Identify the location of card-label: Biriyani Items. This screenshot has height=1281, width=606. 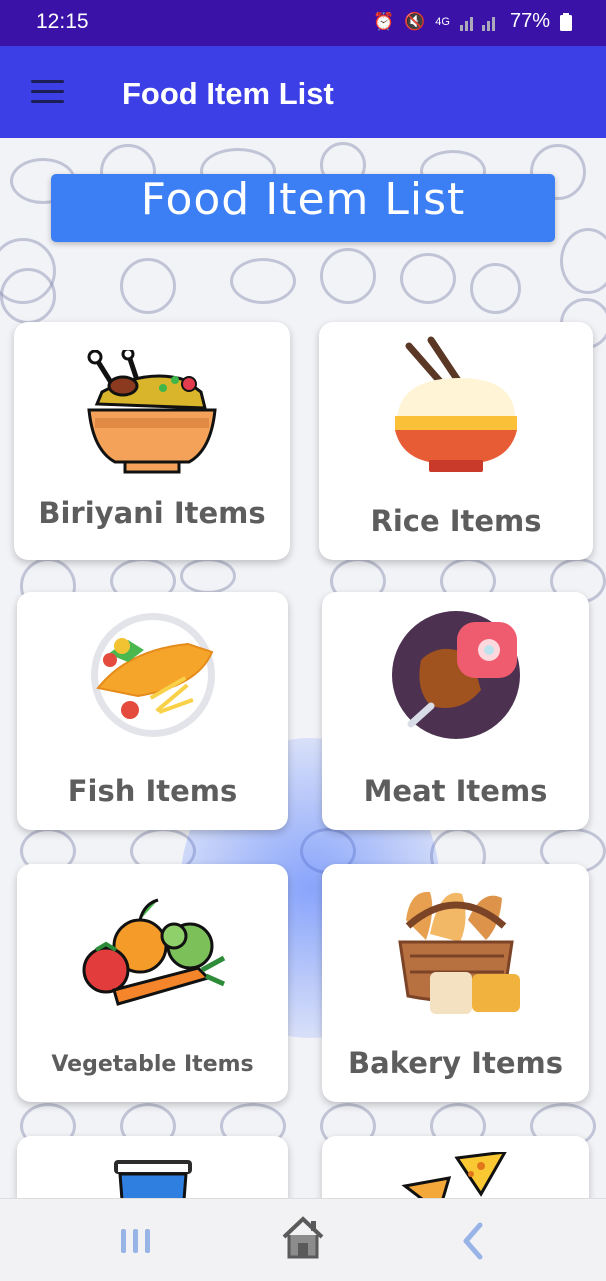
(152, 513).